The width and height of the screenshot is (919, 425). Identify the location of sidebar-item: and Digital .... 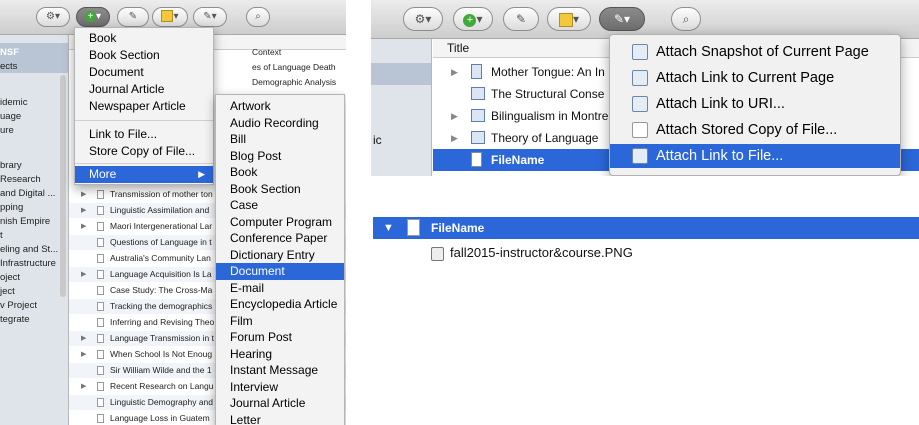
(27, 193).